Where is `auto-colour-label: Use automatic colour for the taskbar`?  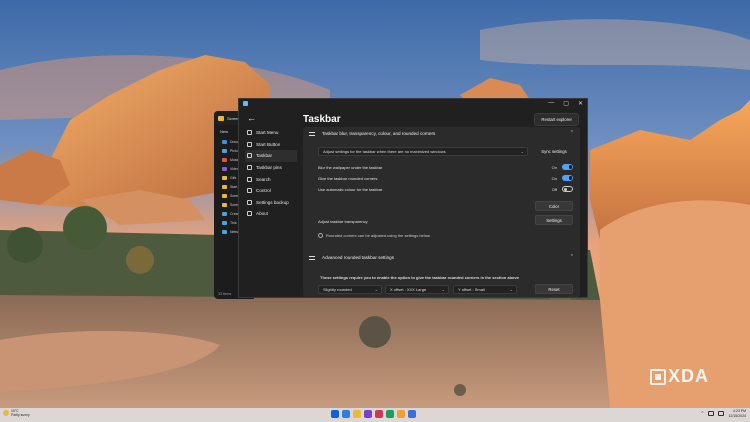
auto-colour-label: Use automatic colour for the taskbar is located at coordinates (350, 189).